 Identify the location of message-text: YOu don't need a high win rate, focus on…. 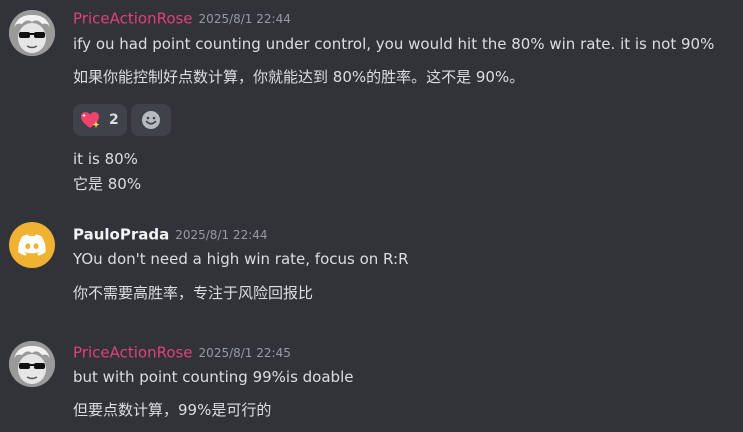
(241, 259).